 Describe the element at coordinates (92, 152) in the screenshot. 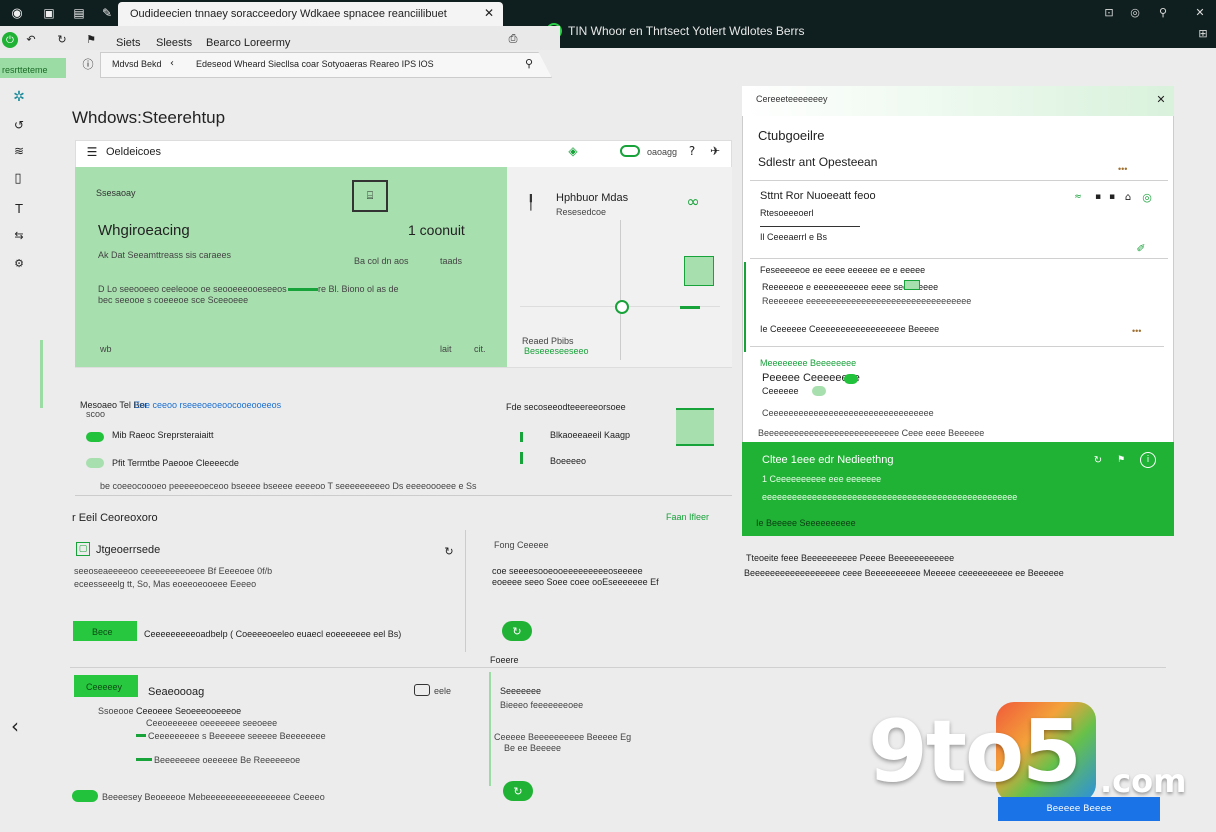

I see `list-icon: ☰` at that location.